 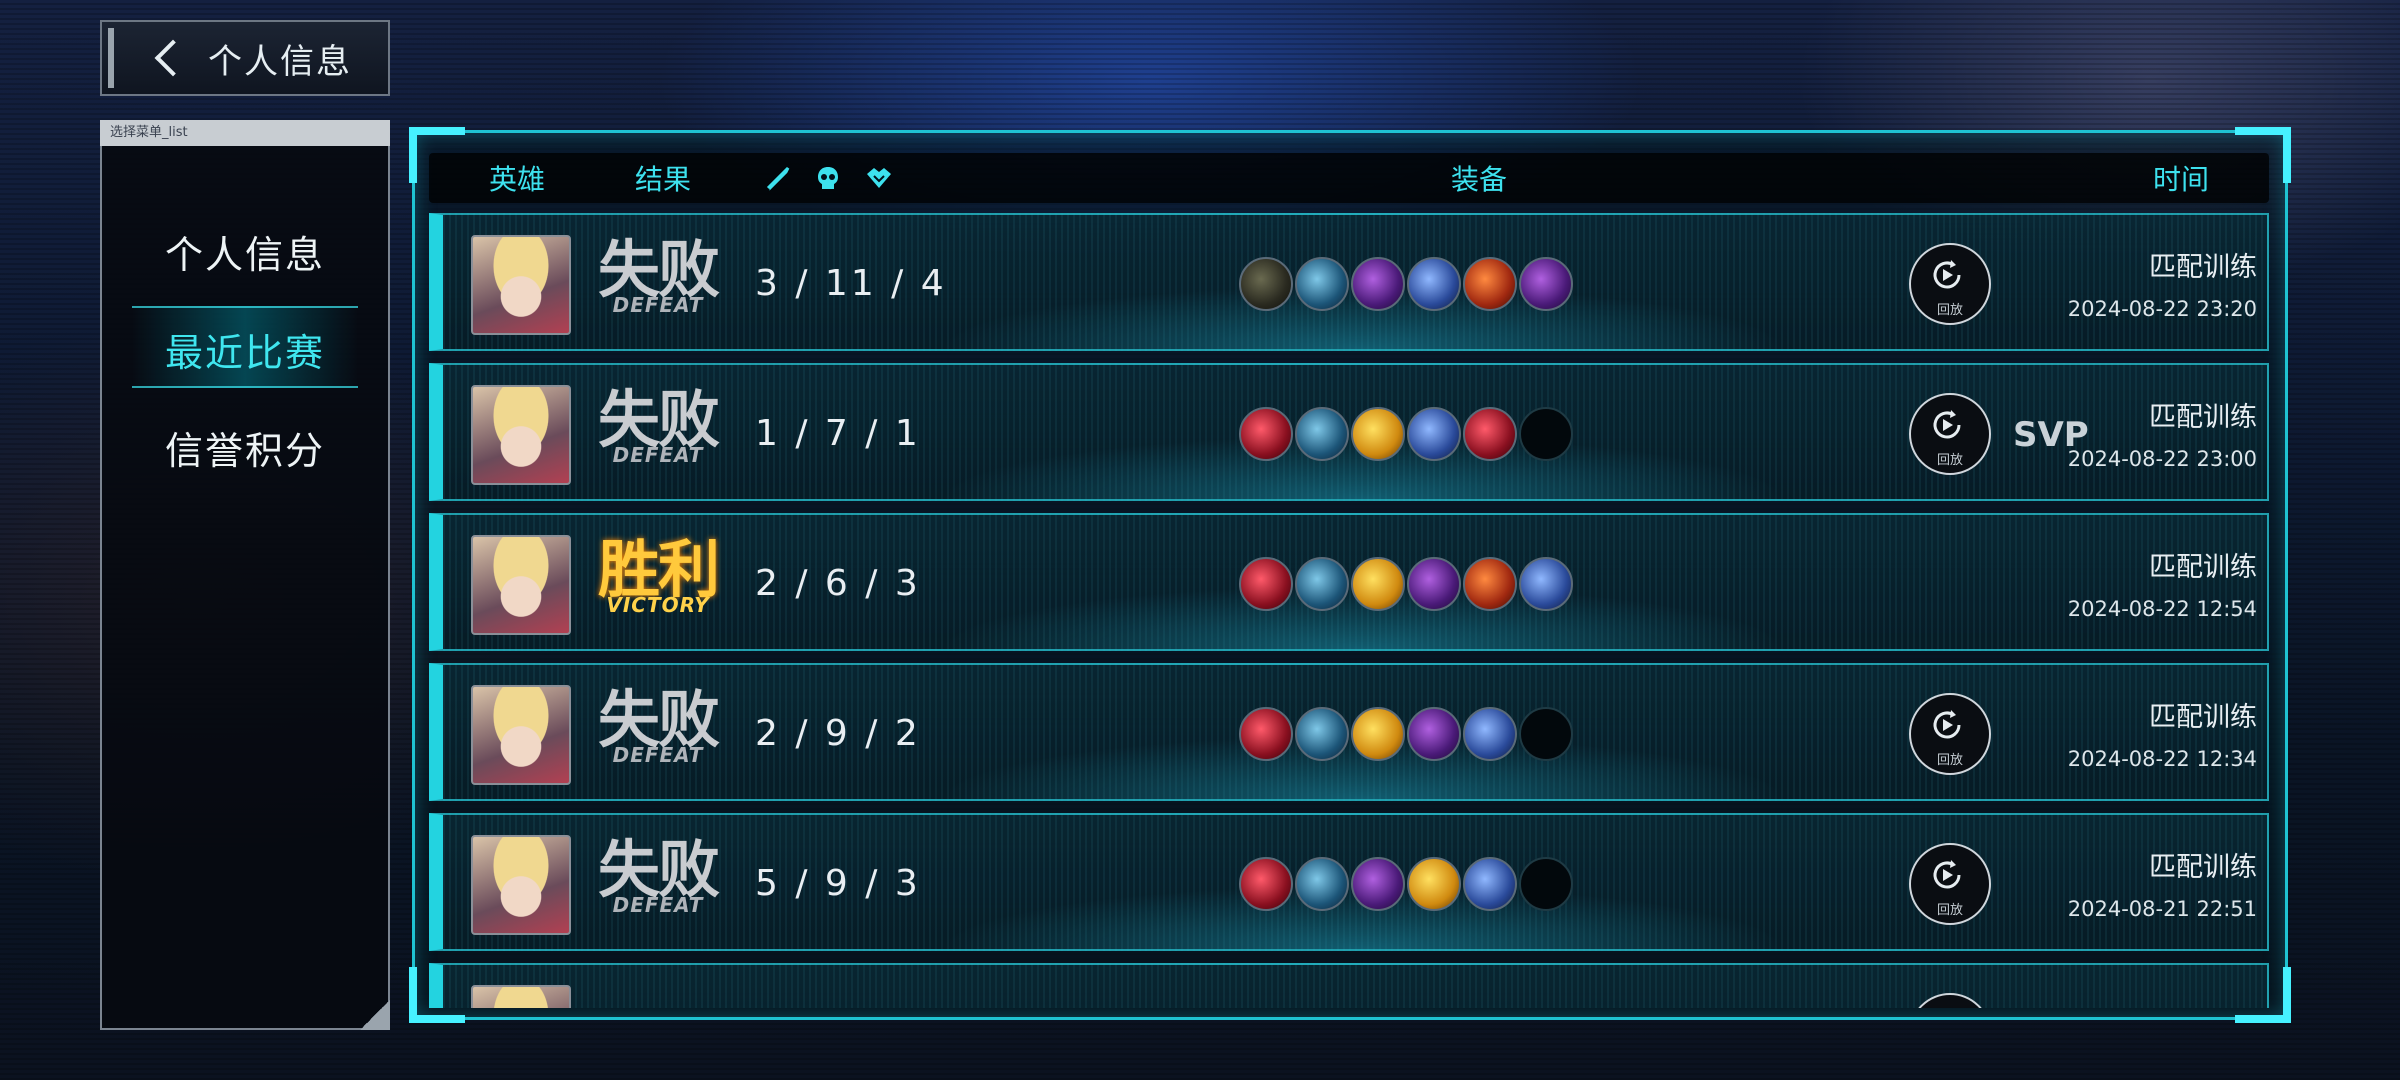 I want to click on sidebar-item-recent-matches: 最近比赛, so click(x=245, y=349).